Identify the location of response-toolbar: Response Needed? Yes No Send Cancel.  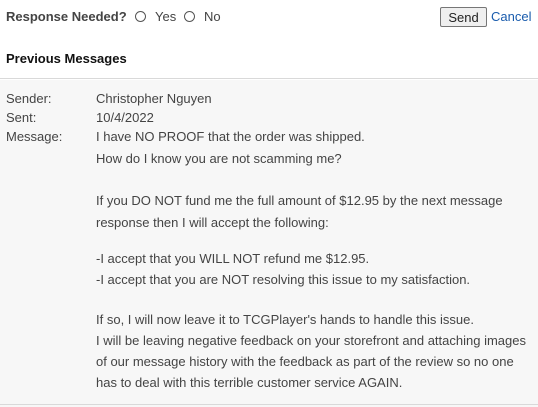
(269, 18).